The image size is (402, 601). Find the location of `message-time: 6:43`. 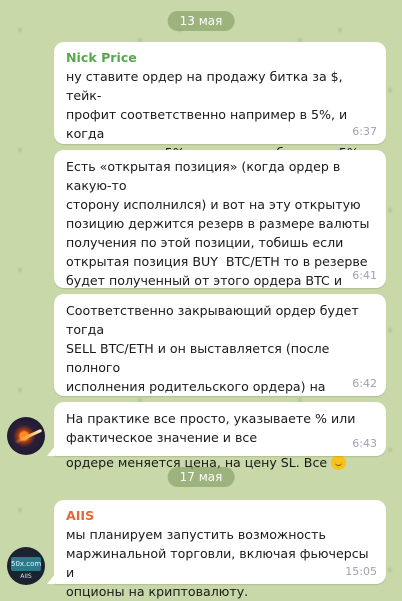

message-time: 6:43 is located at coordinates (364, 443).